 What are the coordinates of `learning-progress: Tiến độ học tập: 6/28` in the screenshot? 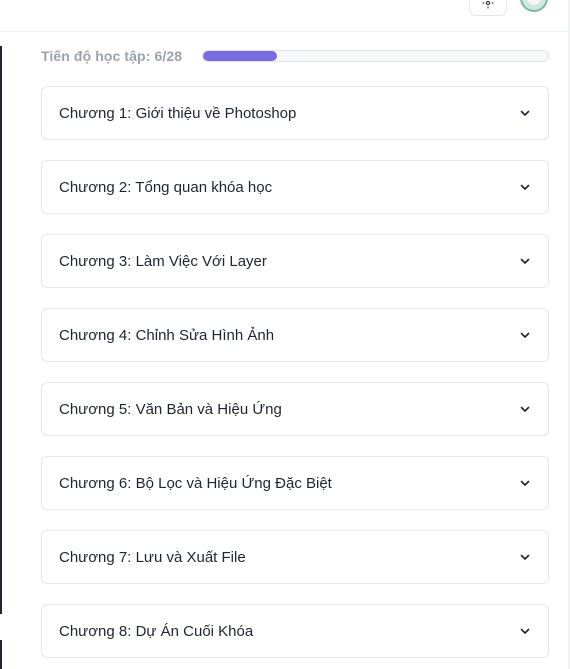 It's located at (295, 56).